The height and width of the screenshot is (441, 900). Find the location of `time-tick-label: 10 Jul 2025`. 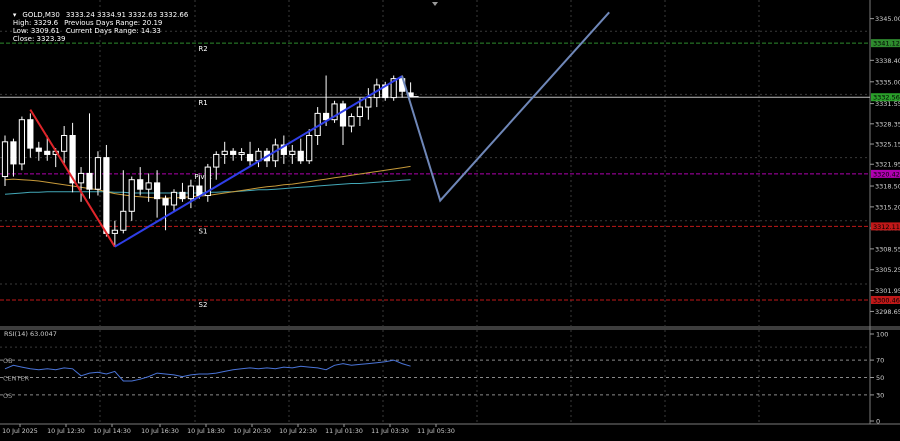

time-tick-label: 10 Jul 2025 is located at coordinates (20, 431).